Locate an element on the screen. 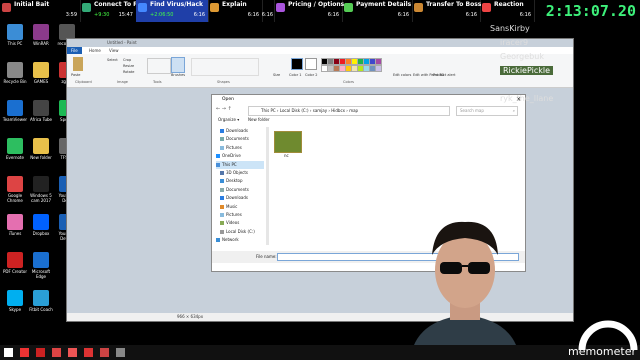 The height and width of the screenshot is (360, 640). desktop-icon: PDF Creator is located at coordinates (15, 263).